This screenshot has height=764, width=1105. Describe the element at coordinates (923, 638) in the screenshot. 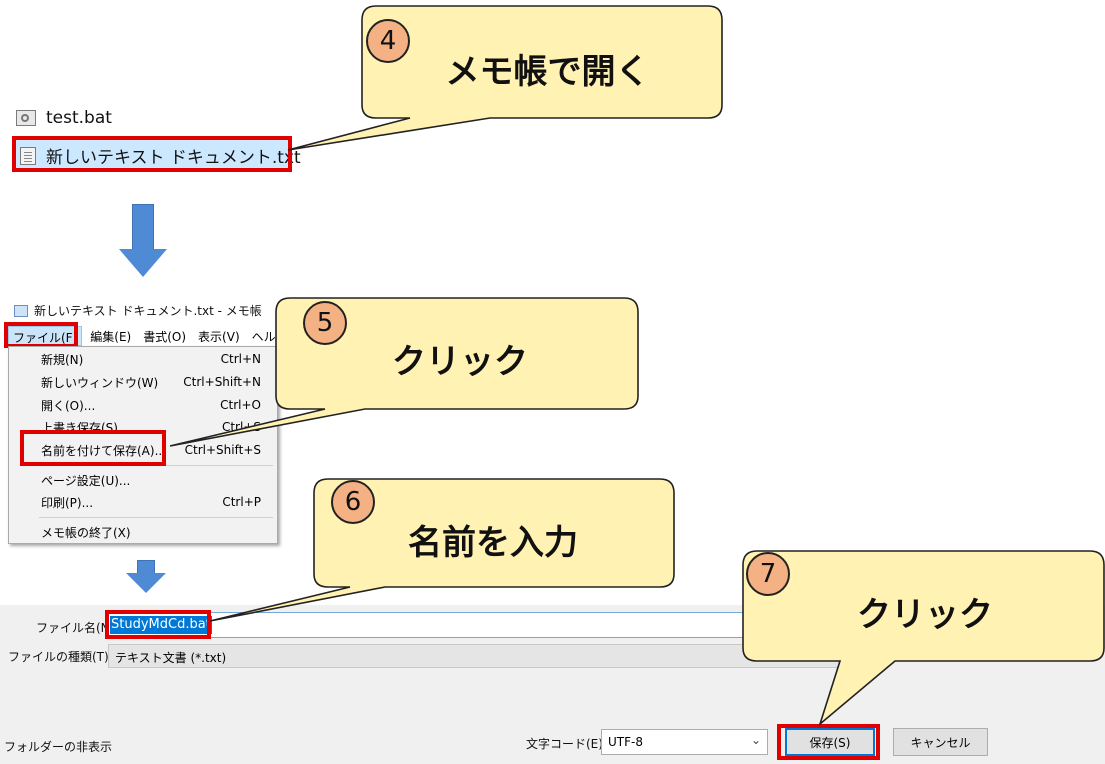

I see `callout-shape` at that location.